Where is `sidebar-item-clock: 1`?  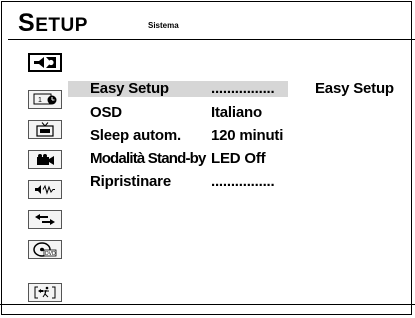 sidebar-item-clock: 1 is located at coordinates (45, 99).